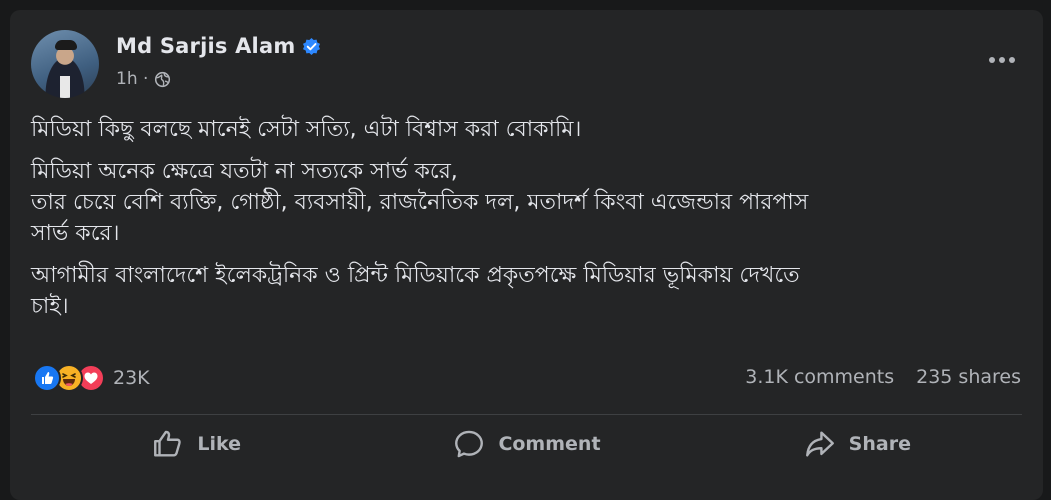 The image size is (1051, 500). I want to click on share-arrow-icon, so click(819, 444).